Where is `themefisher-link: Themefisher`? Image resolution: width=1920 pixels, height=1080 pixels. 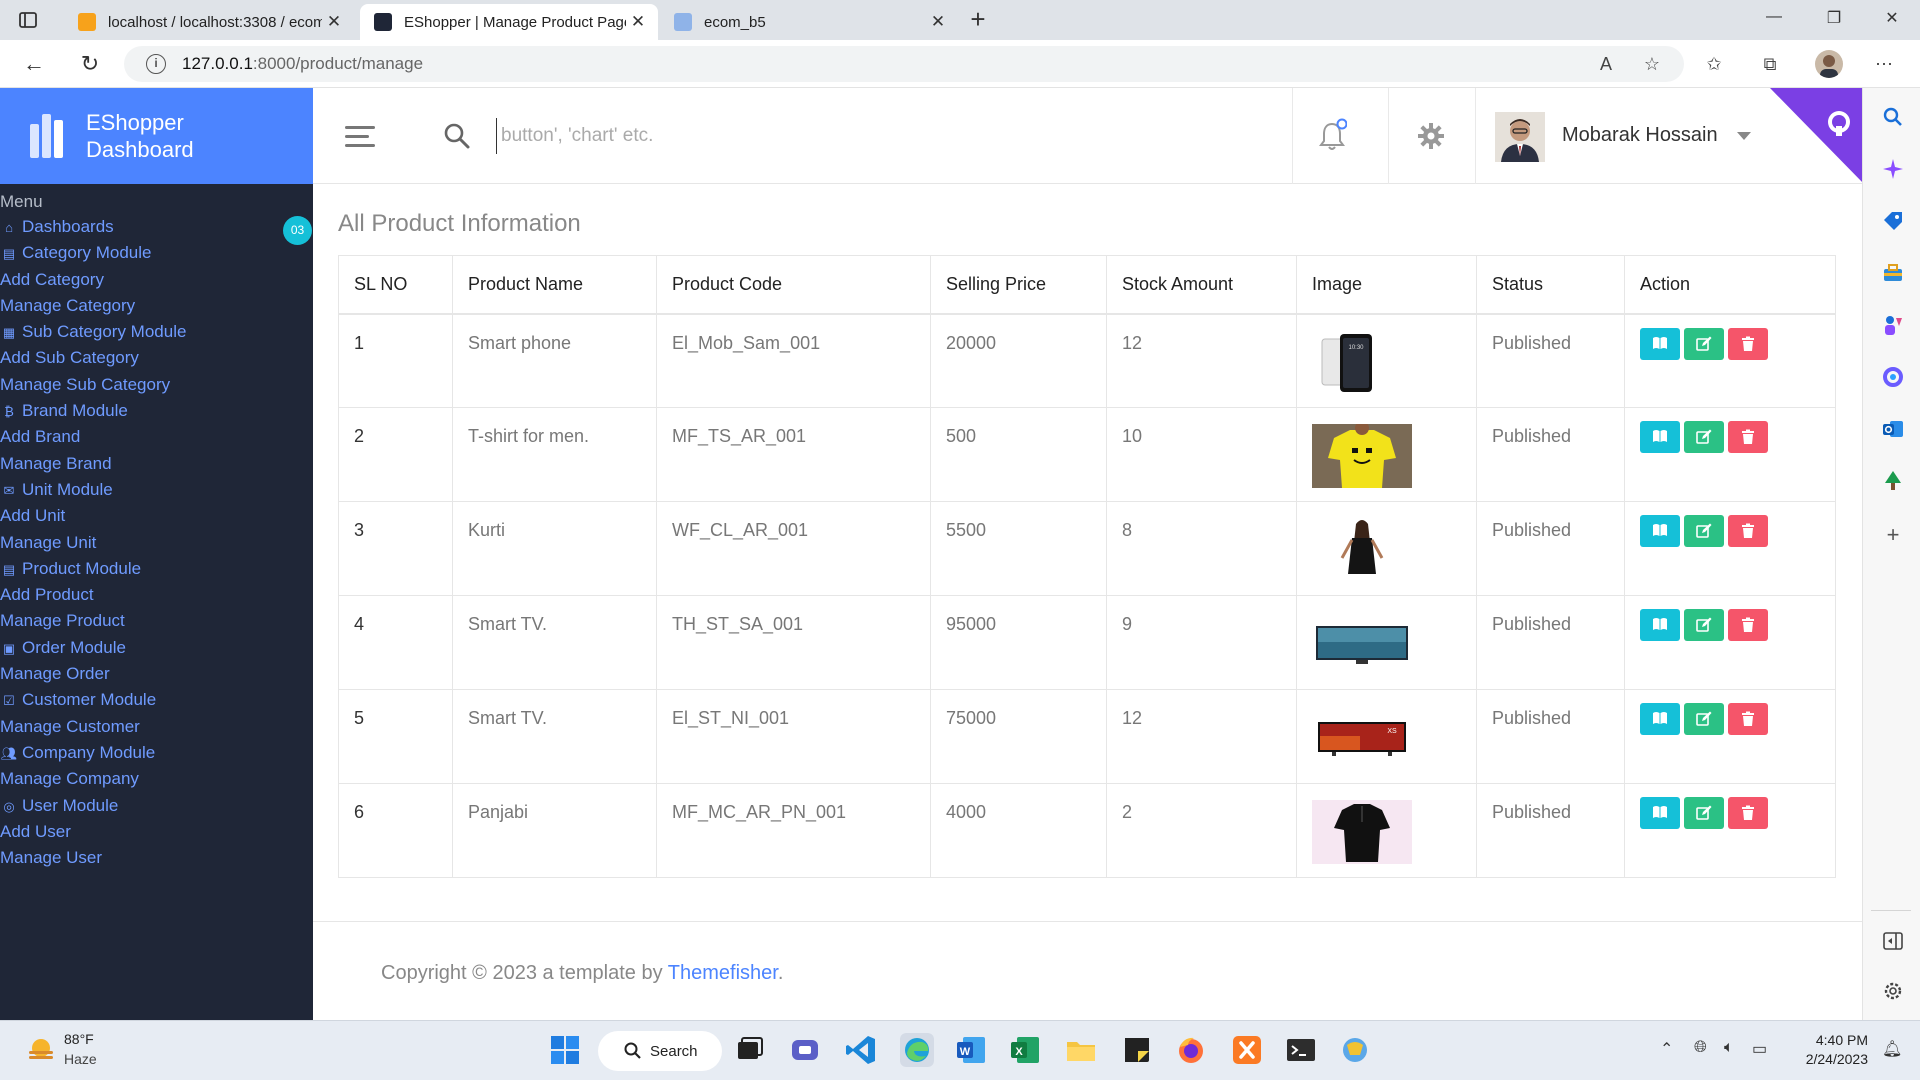 themefisher-link: Themefisher is located at coordinates (723, 973).